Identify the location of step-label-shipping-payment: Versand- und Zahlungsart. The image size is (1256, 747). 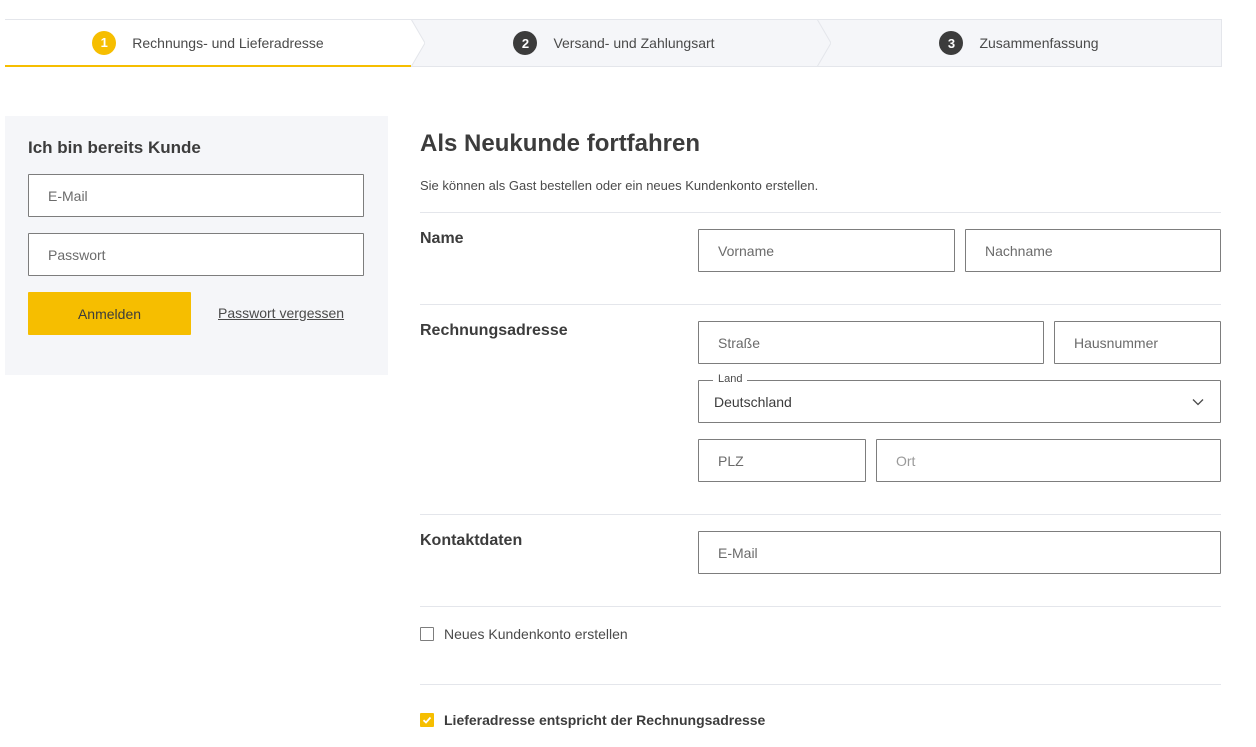
(634, 43).